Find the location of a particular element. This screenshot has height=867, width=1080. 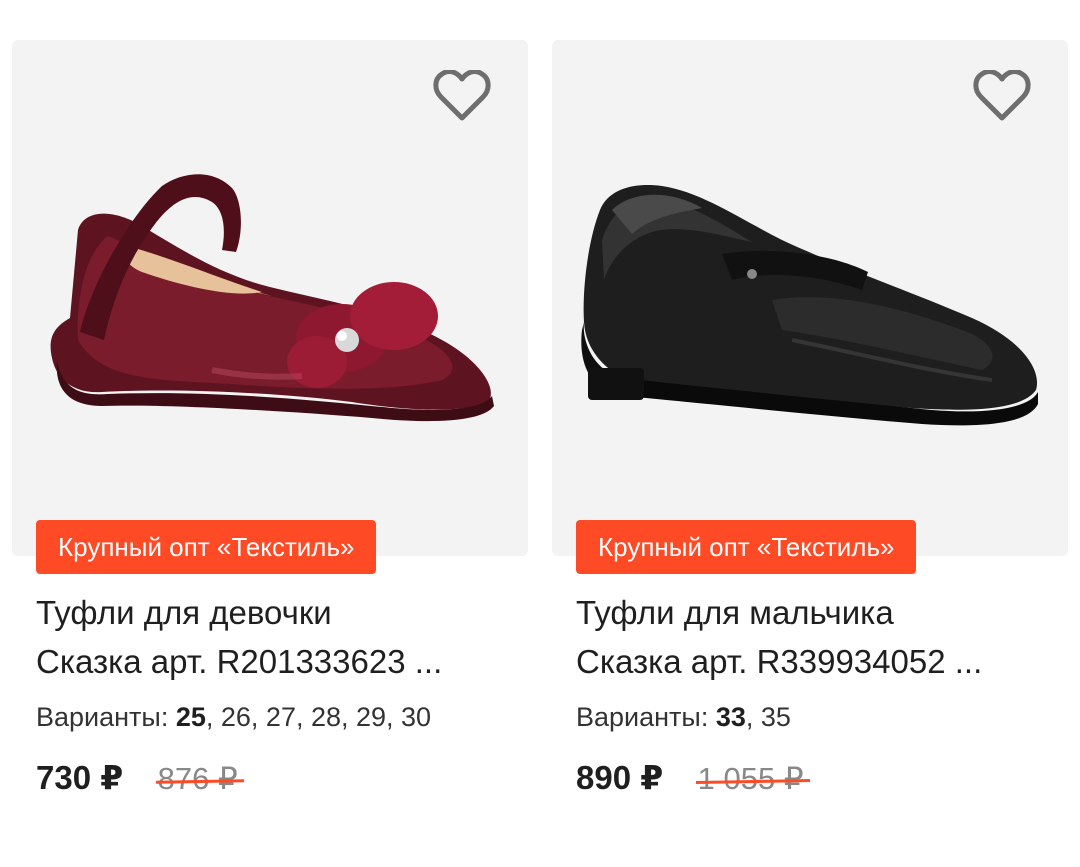

variants-list: , 35 is located at coordinates (768, 717).